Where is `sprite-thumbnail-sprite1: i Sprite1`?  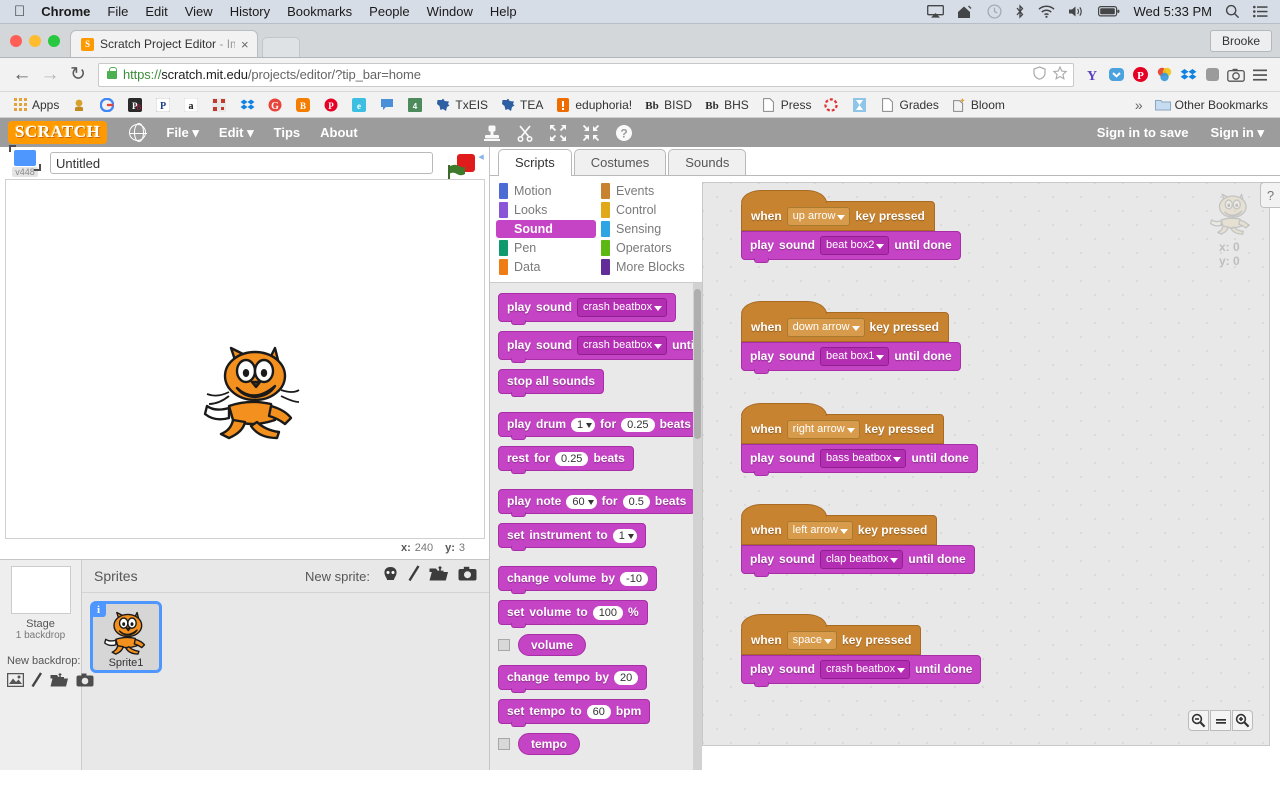
sprite-thumbnail-sprite1: i Sprite1 is located at coordinates (126, 637).